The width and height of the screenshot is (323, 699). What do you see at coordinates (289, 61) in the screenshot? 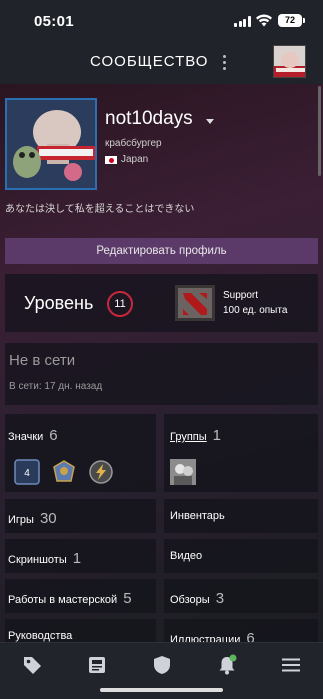
I see `header-avatar` at bounding box center [289, 61].